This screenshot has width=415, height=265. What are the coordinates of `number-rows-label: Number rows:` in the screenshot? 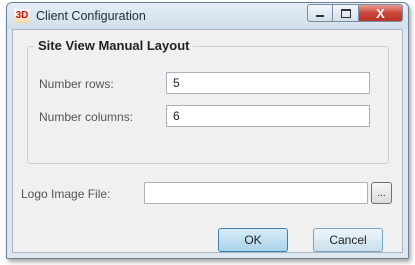 It's located at (76, 84).